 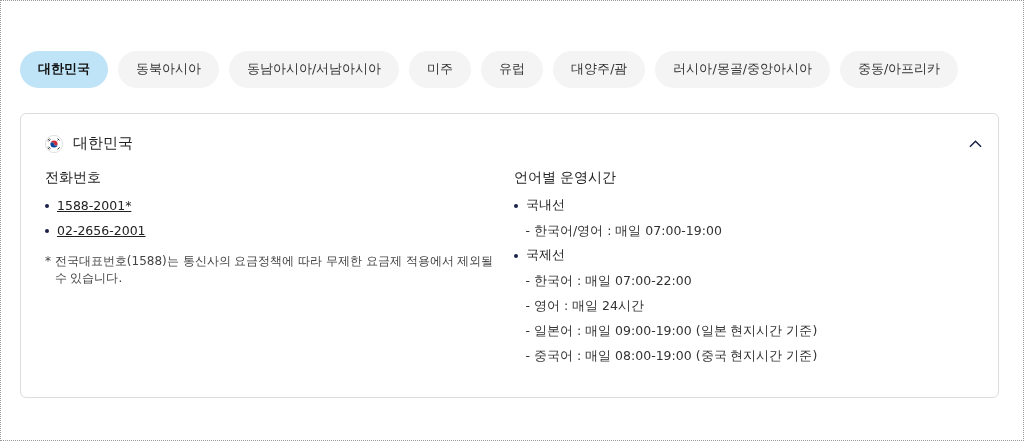 I want to click on phone-link: 1588-2001*, so click(x=94, y=205).